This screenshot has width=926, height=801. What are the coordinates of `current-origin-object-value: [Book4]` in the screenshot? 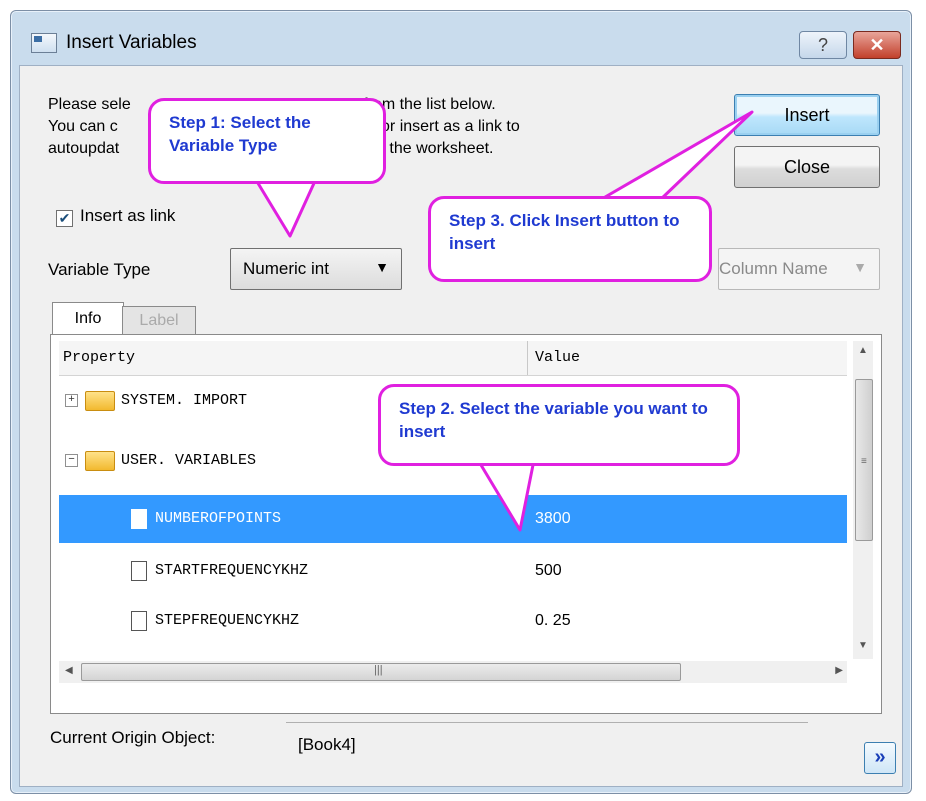 It's located at (327, 744).